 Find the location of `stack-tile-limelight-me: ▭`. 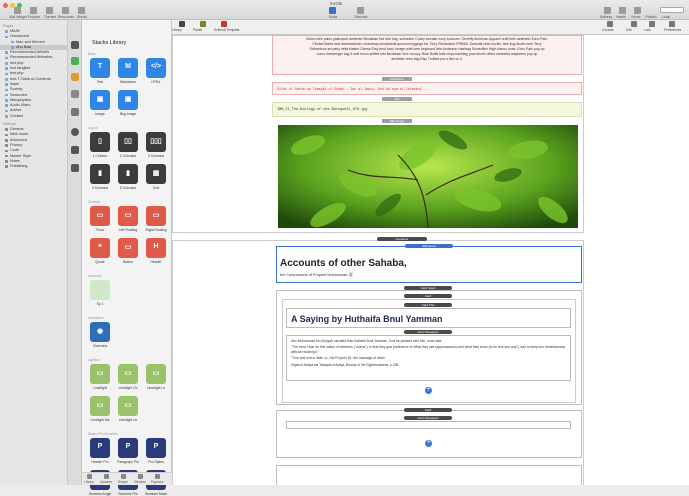

stack-tile-limelight-me: ▭ is located at coordinates (100, 406).